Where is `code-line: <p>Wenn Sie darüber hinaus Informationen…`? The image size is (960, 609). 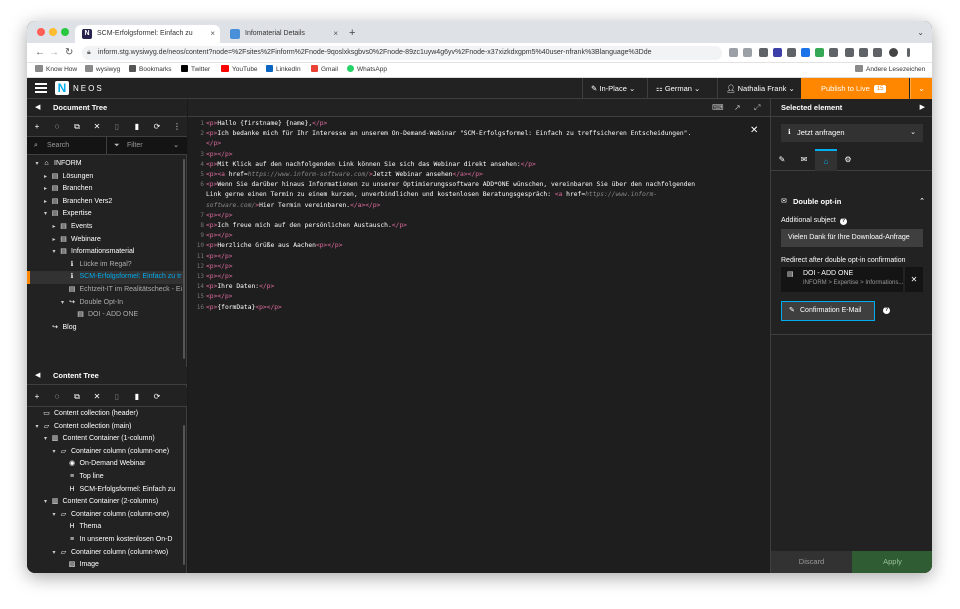
code-line: <p>Wenn Sie darüber hinaus Informationen… is located at coordinates (450, 185).